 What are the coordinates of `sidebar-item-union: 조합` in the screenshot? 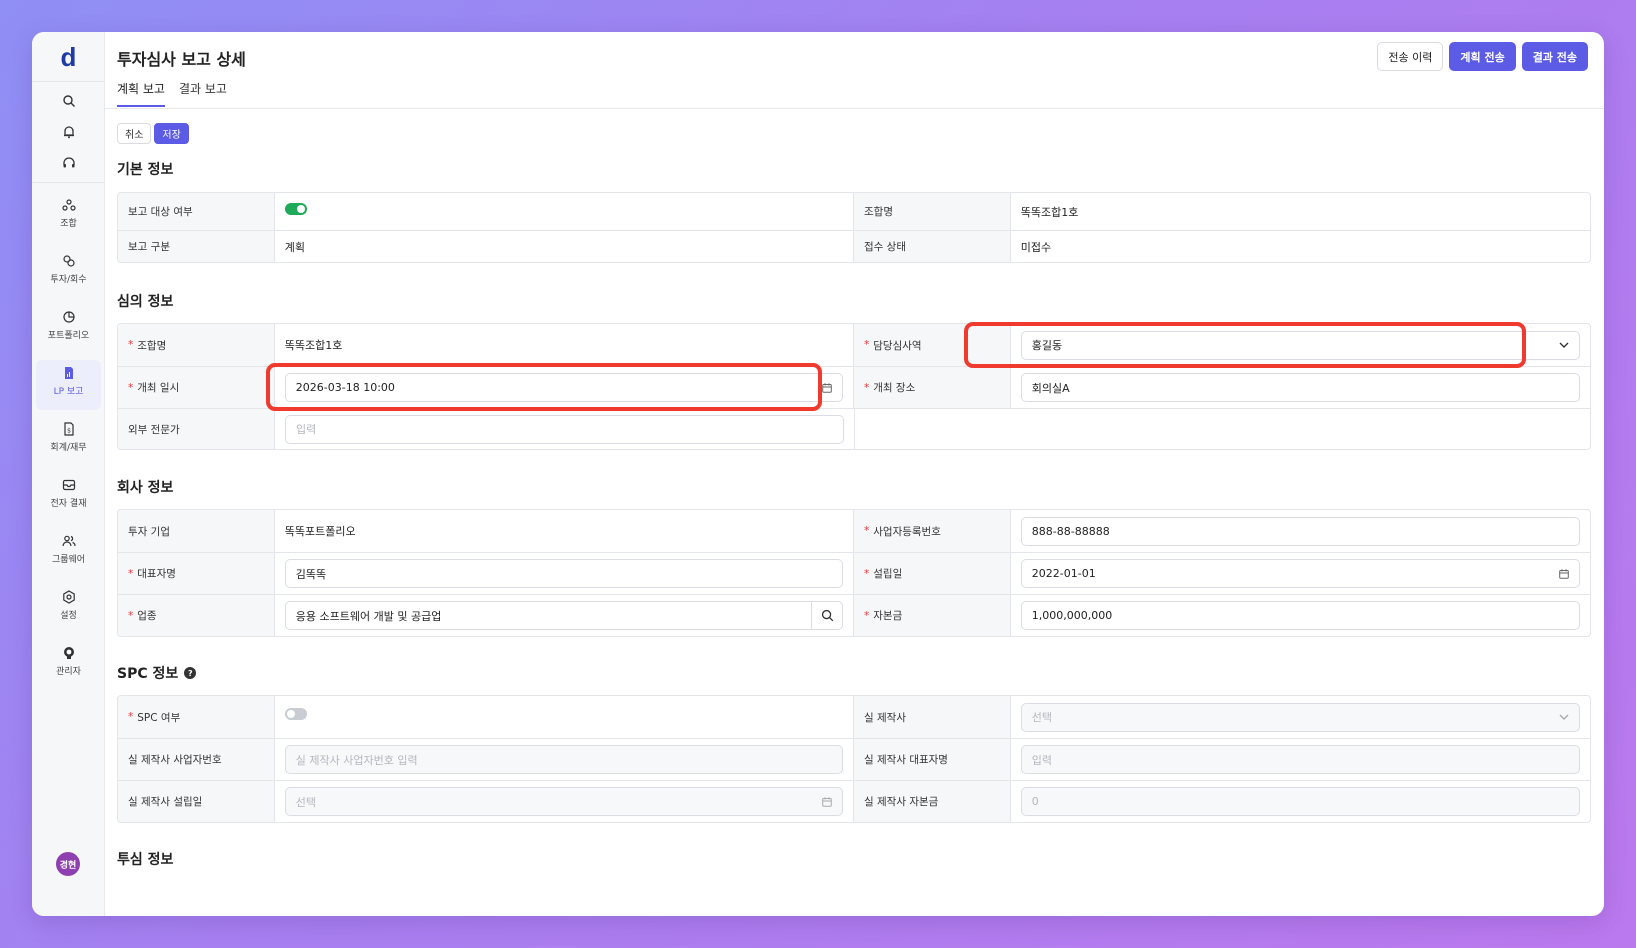 It's located at (68, 217).